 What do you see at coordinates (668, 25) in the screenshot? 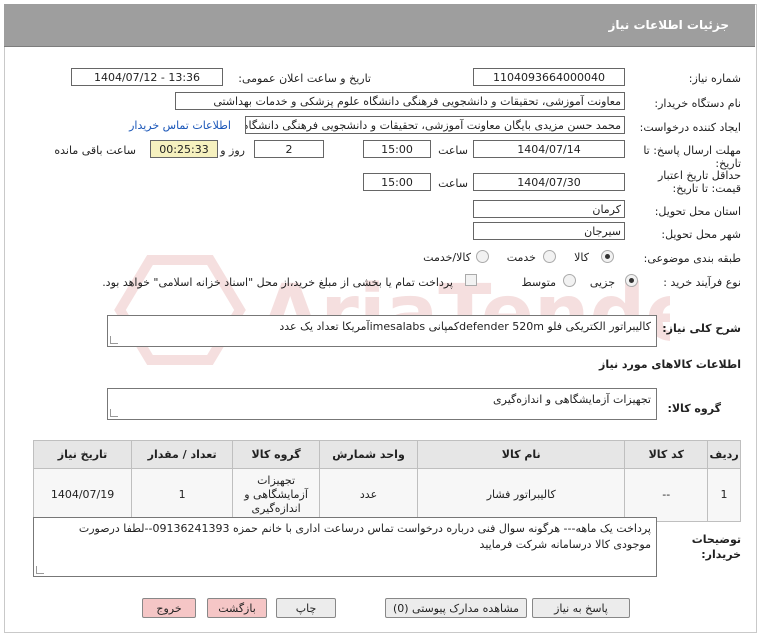
I see `page-title: جزئیات اطلاعات نیاز` at bounding box center [668, 25].